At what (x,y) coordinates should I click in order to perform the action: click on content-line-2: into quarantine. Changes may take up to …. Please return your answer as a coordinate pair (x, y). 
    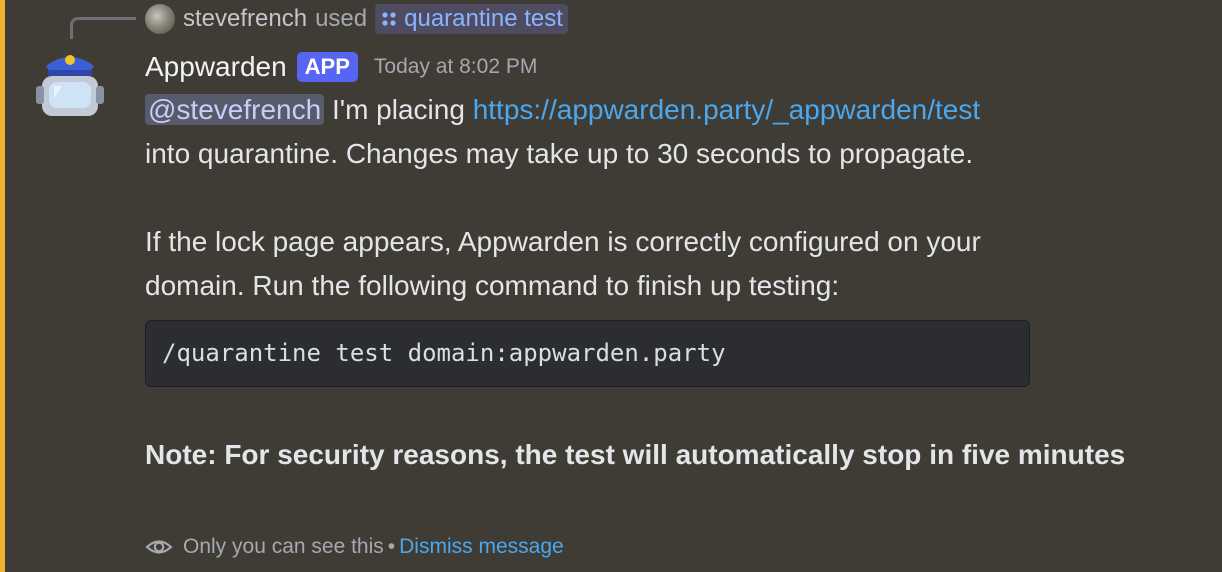
    Looking at the image, I should click on (559, 153).